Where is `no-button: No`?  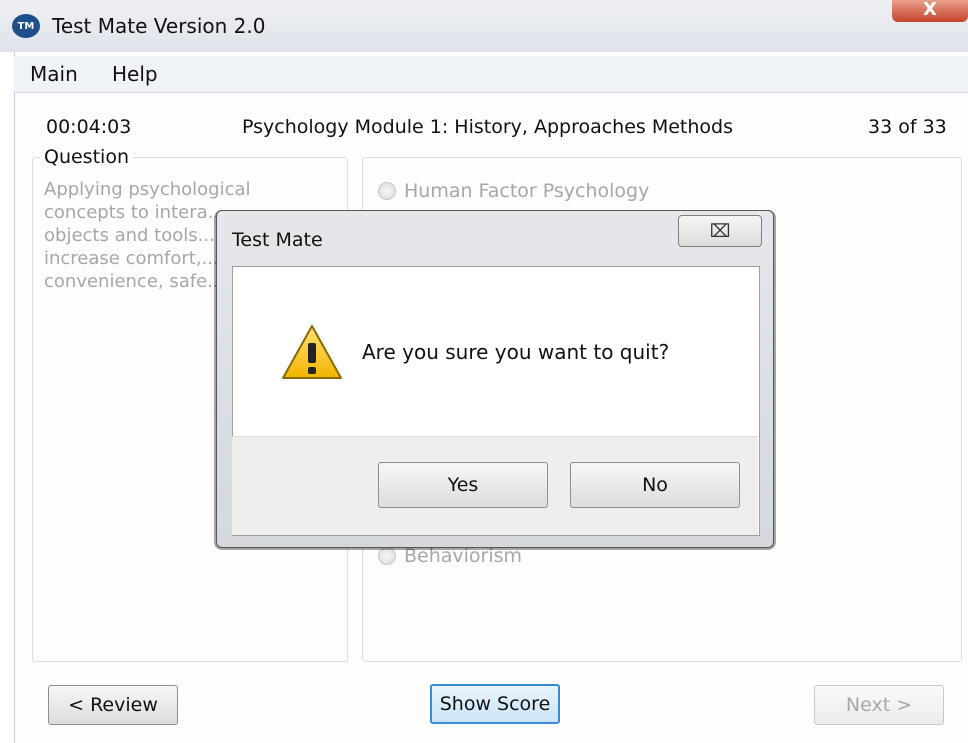
no-button: No is located at coordinates (655, 485).